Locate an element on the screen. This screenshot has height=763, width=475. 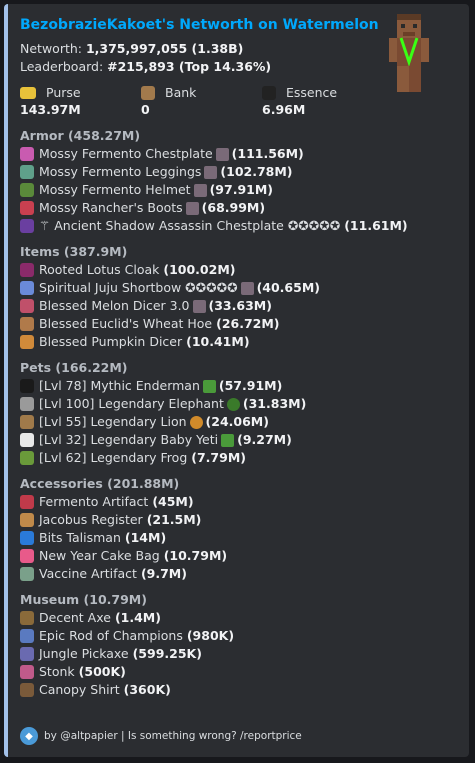
leaderboard-value: #215,893 (Top 14.36%) is located at coordinates (189, 66).